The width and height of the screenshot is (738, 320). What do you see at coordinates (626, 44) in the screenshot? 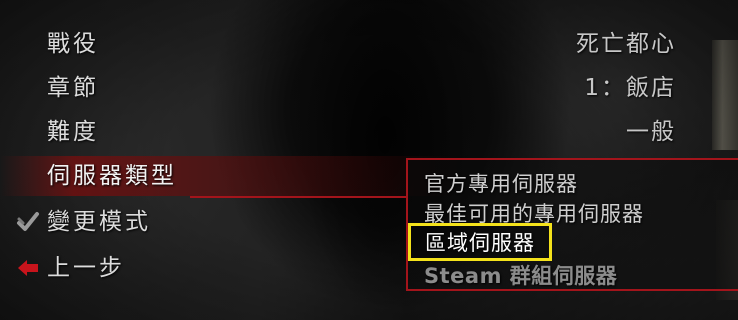
I see `campaign-value: 死亡都心` at bounding box center [626, 44].